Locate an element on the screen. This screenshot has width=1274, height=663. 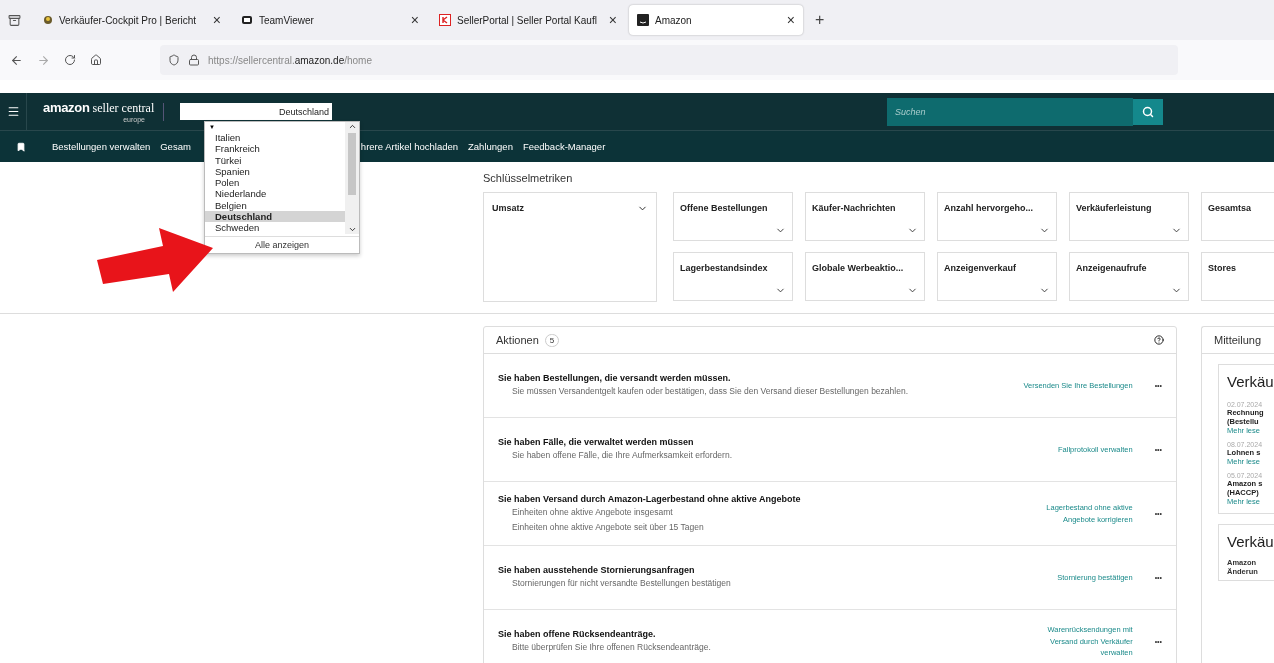
metric-card: Stores is located at coordinates (1237, 276).